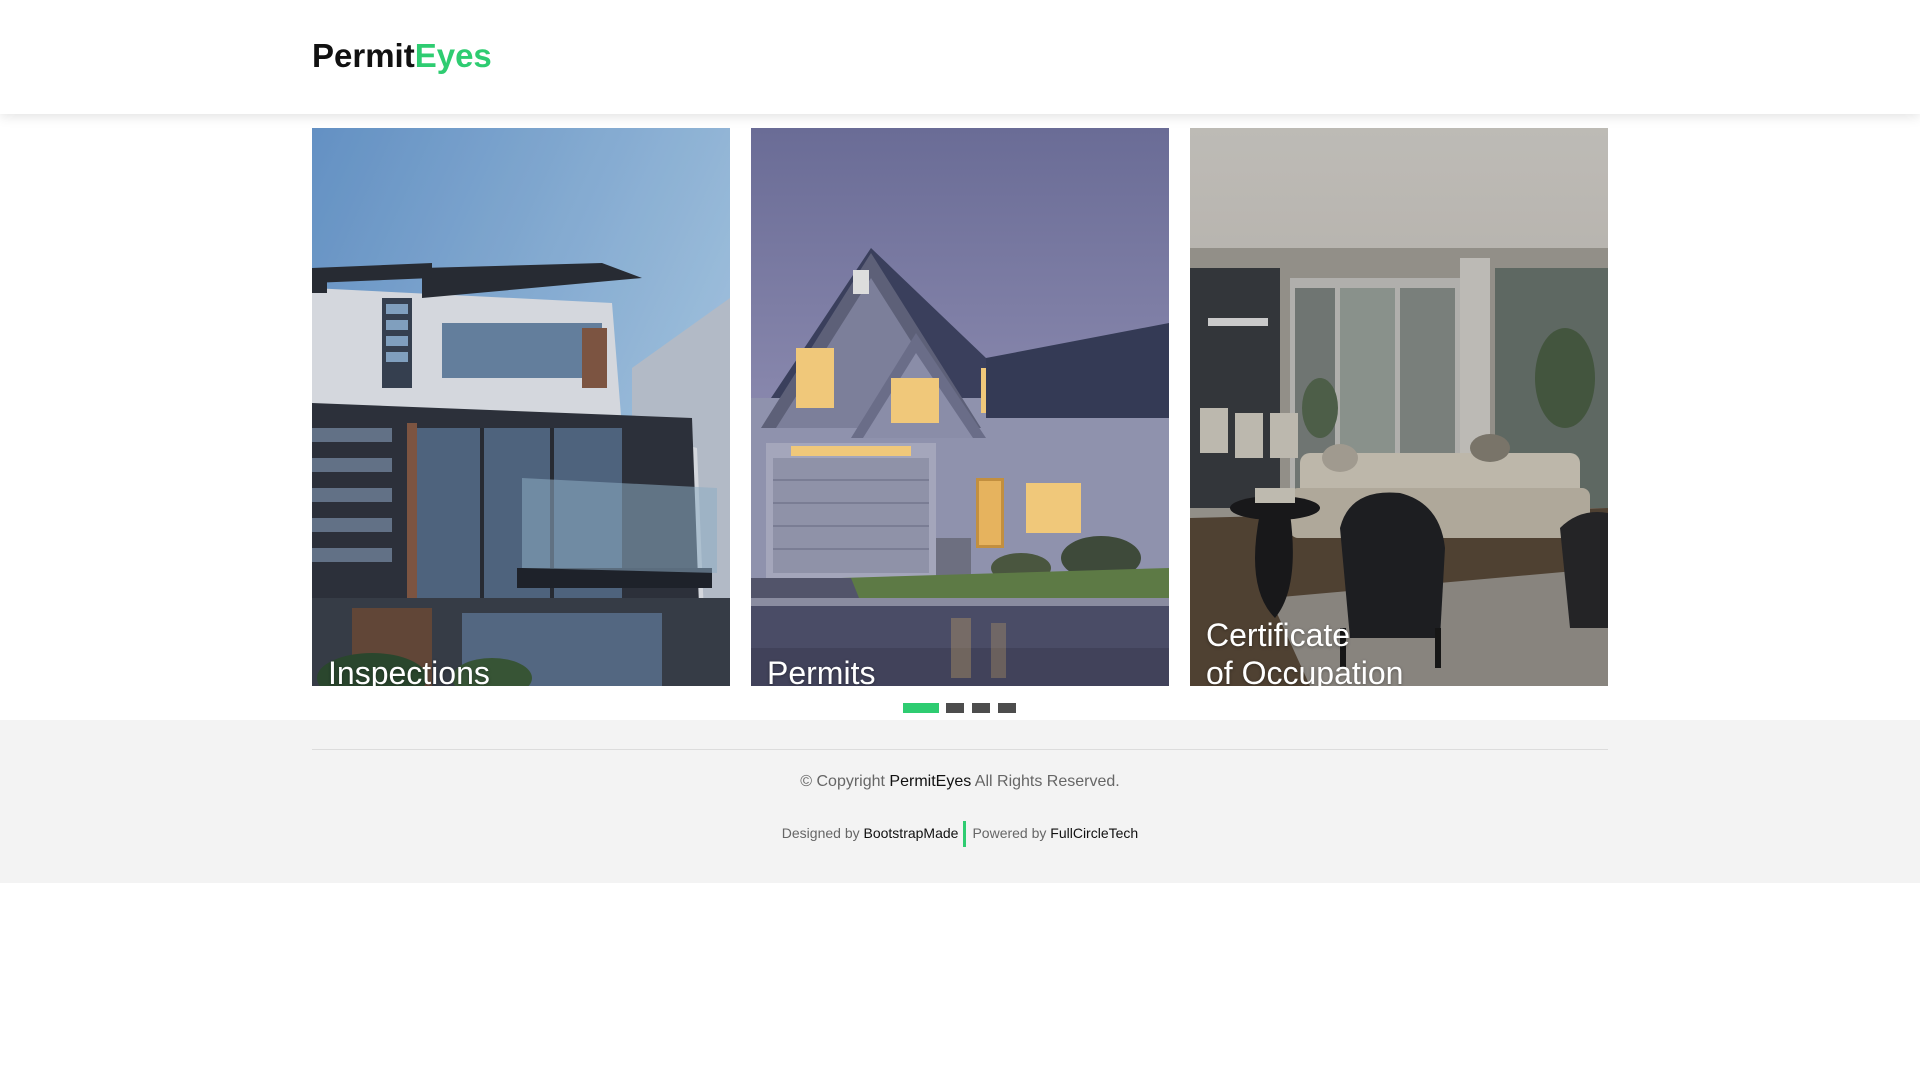 This screenshot has width=1920, height=1080. Describe the element at coordinates (820, 833) in the screenshot. I see `designed-by-label: Designed by` at that location.